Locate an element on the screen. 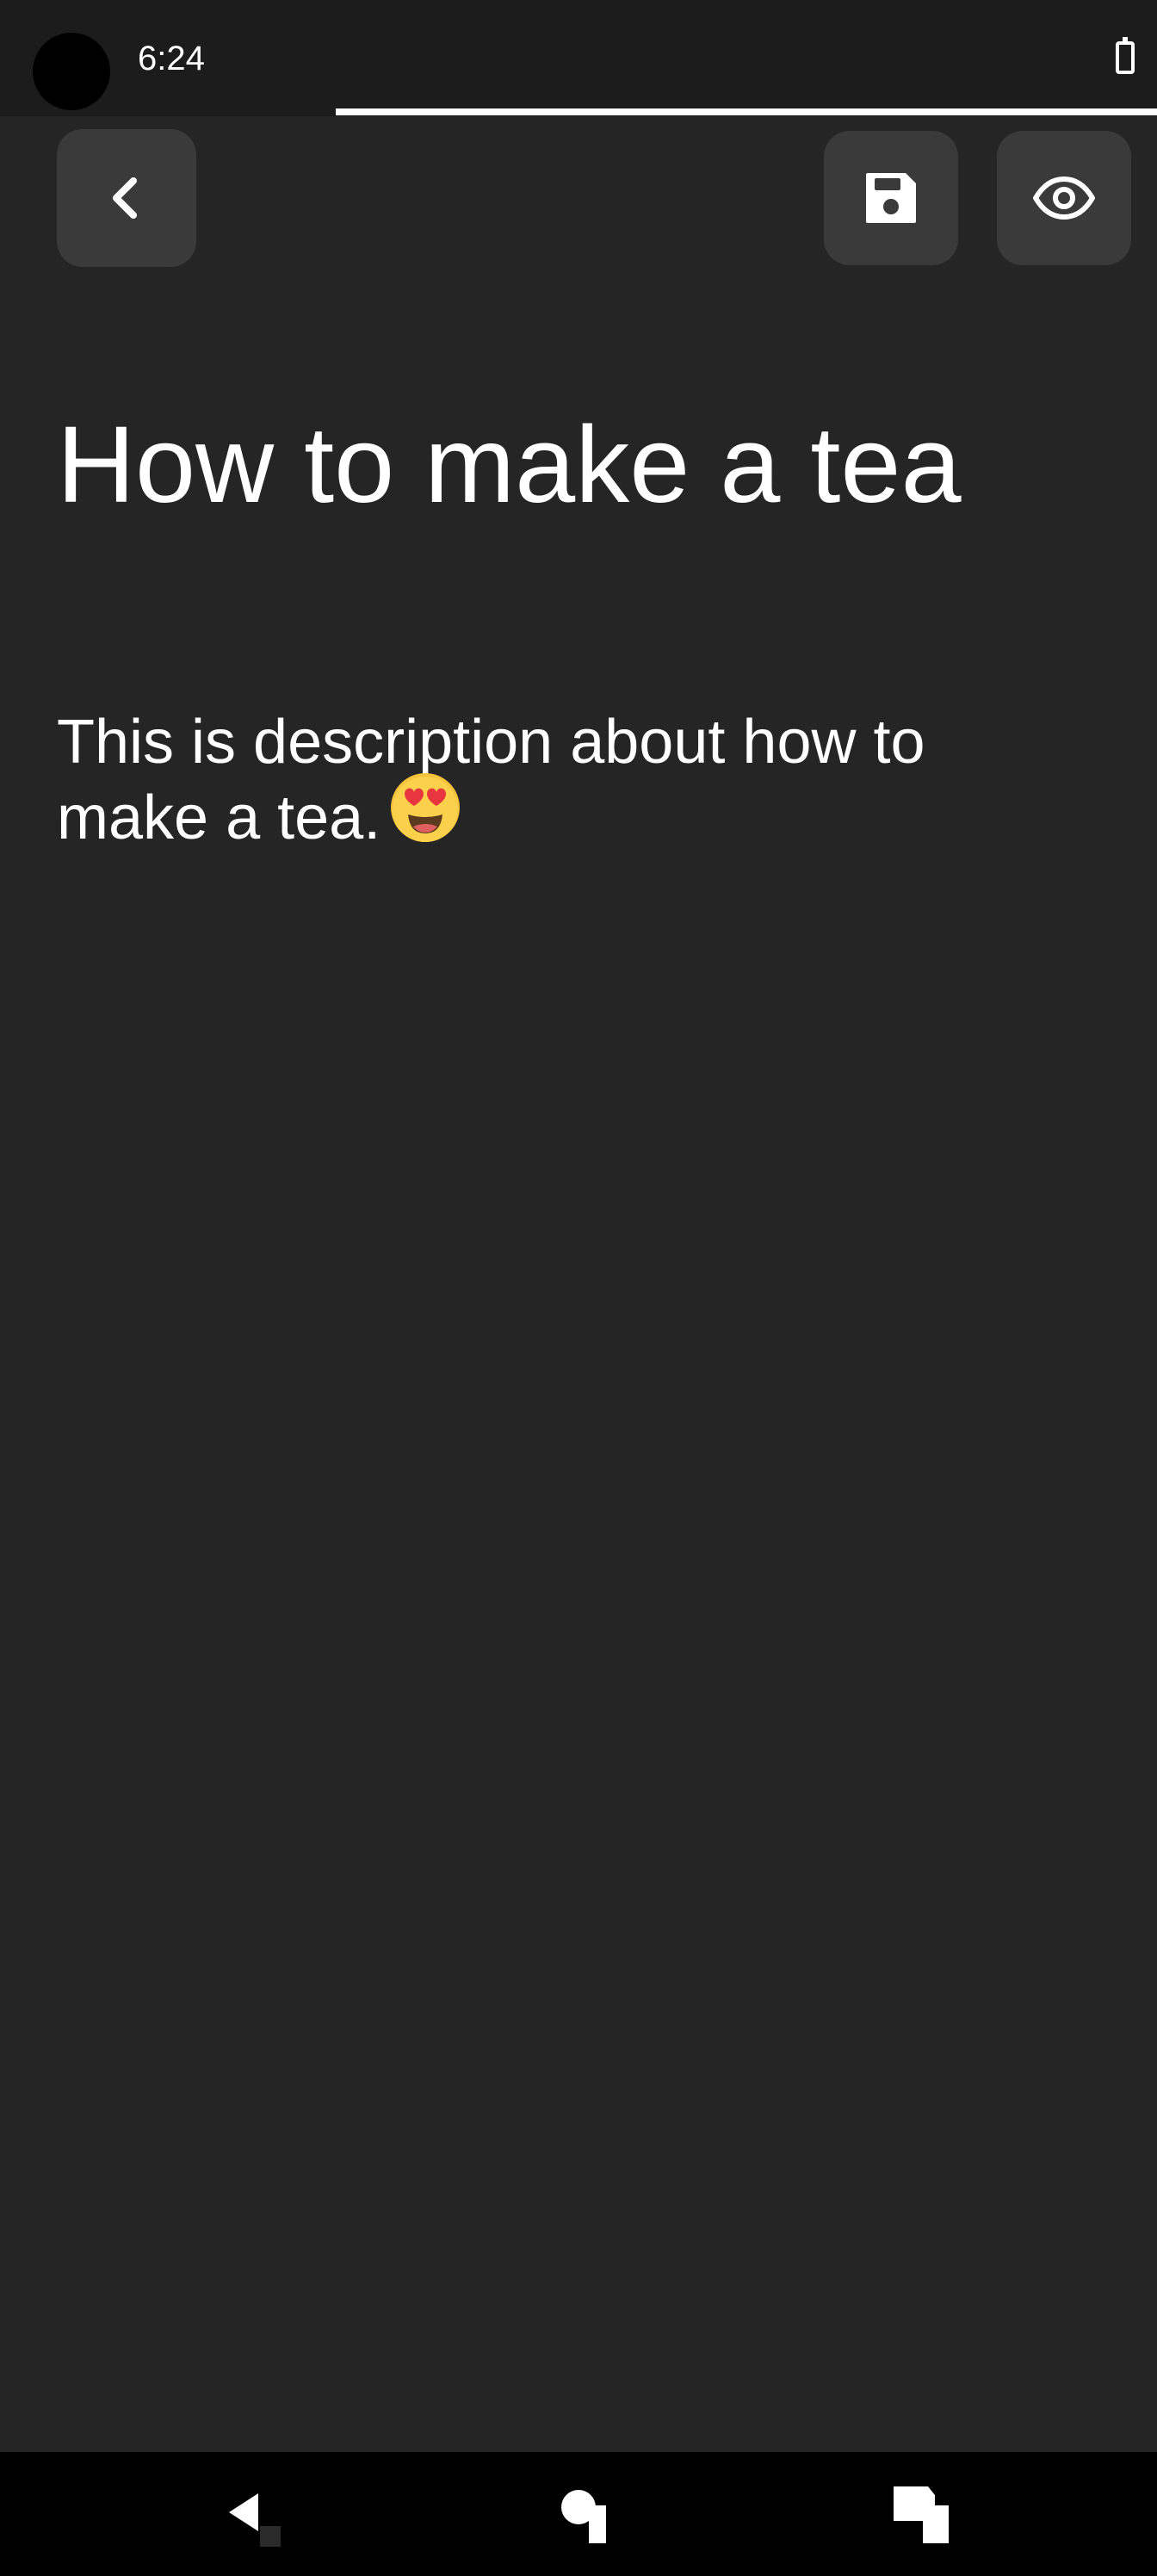  recents-icon is located at coordinates (921, 2514).